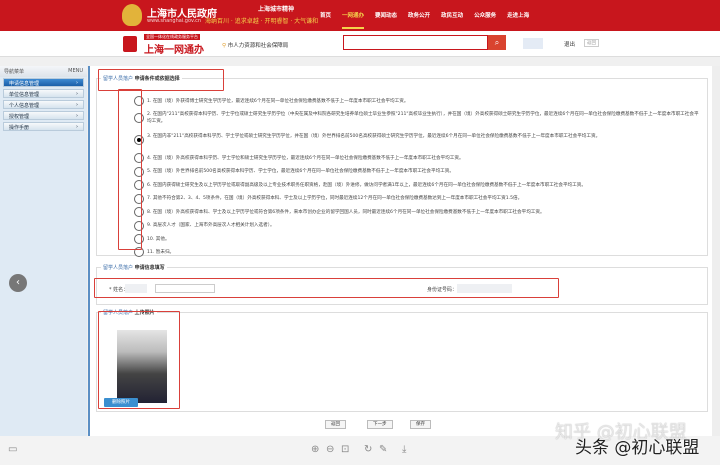 The image size is (720, 465). I want to click on sidebar-item-manual: 操作手册 ›, so click(43, 126).